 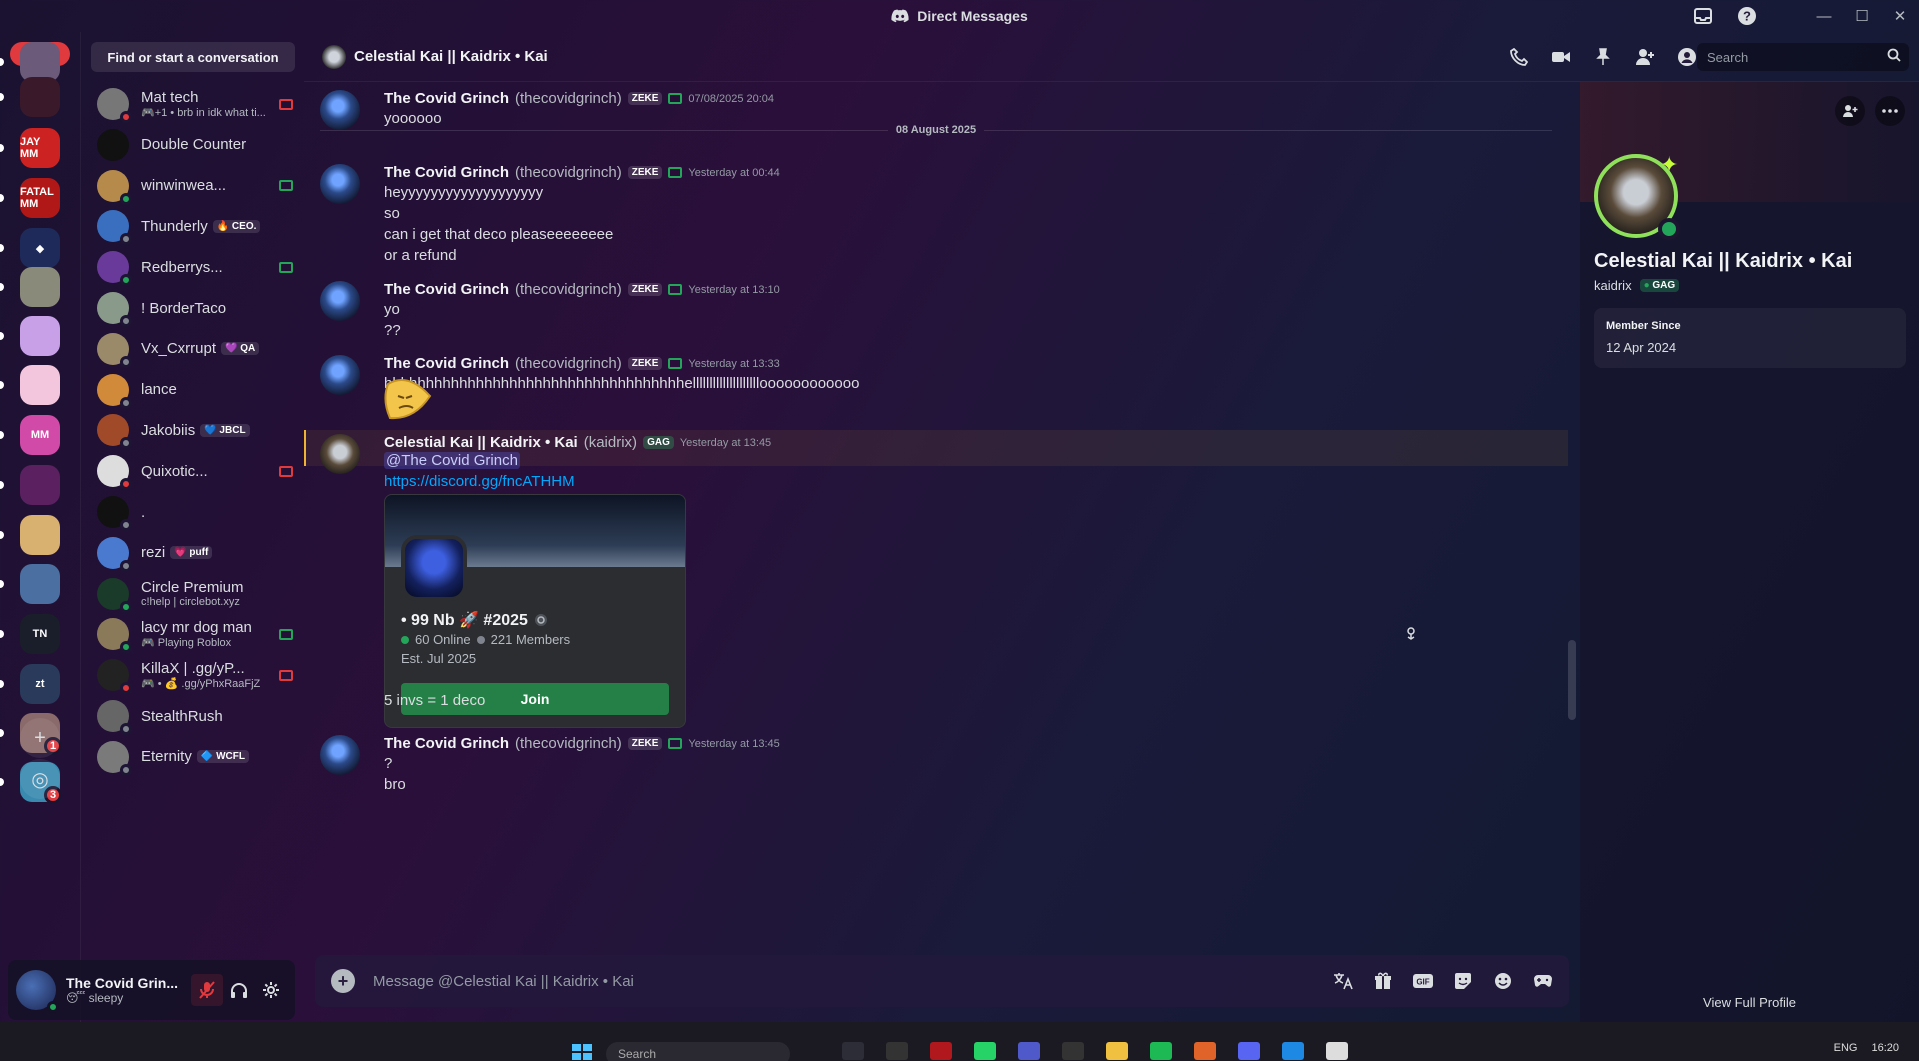 What do you see at coordinates (479, 481) in the screenshot?
I see `invite-link: https://discord.gg/fncATHHM` at bounding box center [479, 481].